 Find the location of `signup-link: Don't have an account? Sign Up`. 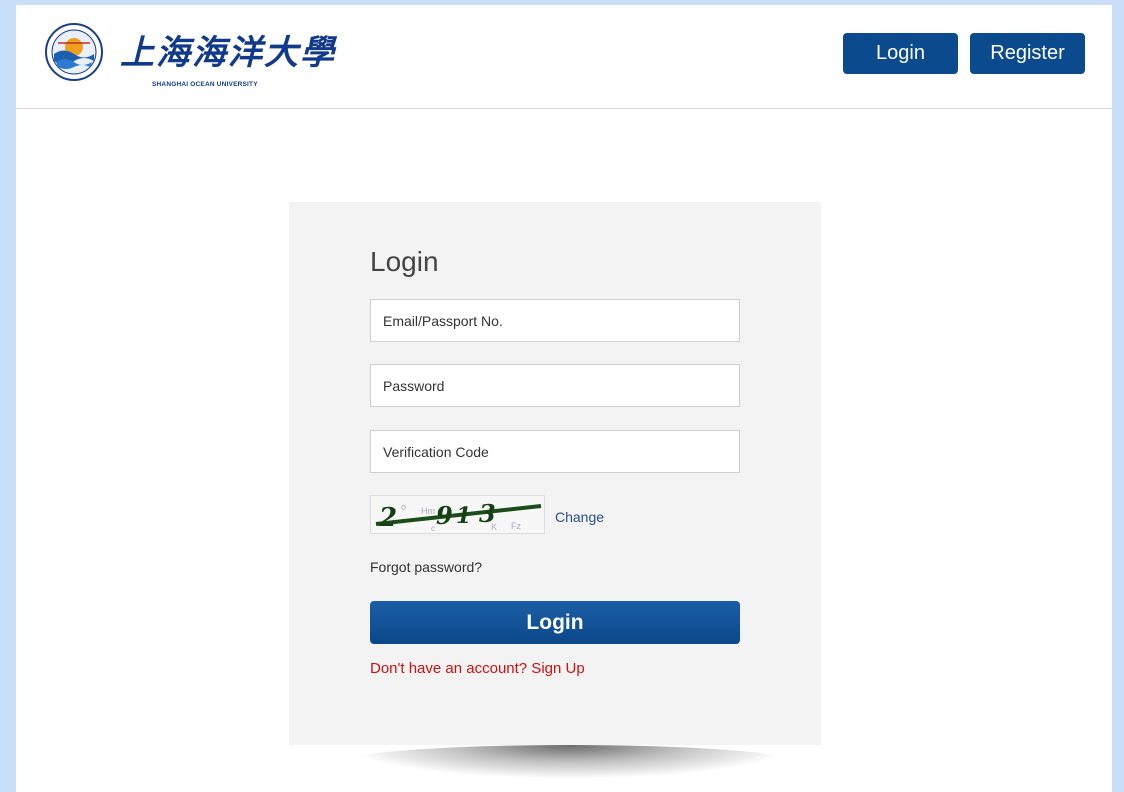

signup-link: Don't have an account? Sign Up is located at coordinates (477, 668).